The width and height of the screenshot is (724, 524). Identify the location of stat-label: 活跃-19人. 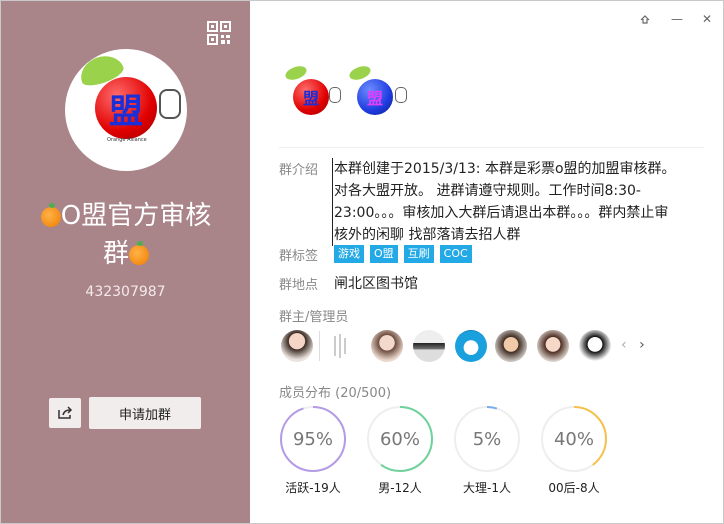
(313, 488).